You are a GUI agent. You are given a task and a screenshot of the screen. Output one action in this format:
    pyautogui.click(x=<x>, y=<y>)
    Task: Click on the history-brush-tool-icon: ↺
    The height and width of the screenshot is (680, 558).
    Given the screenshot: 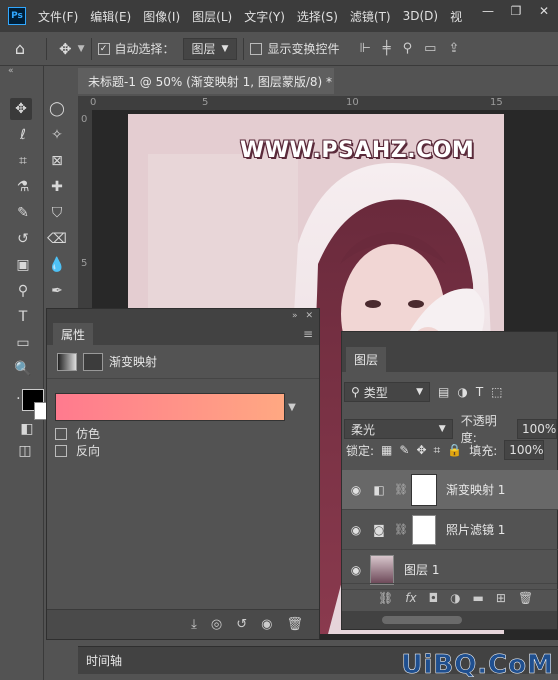 What is the action you would take?
    pyautogui.click(x=23, y=239)
    